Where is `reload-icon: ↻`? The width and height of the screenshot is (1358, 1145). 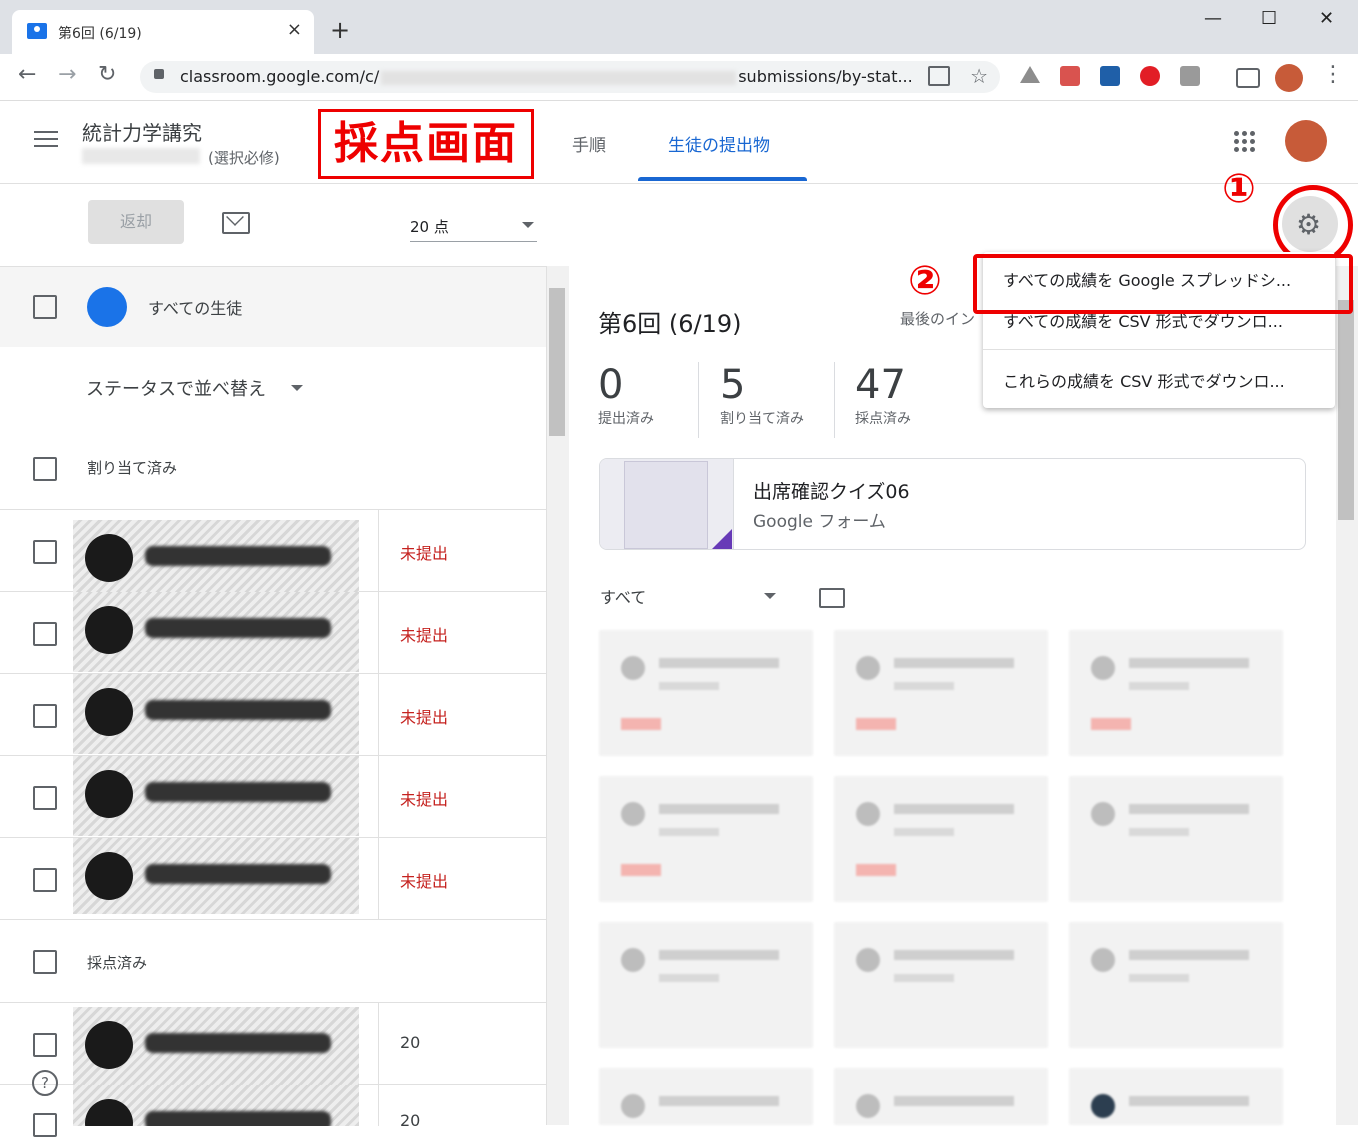 reload-icon: ↻ is located at coordinates (107, 74).